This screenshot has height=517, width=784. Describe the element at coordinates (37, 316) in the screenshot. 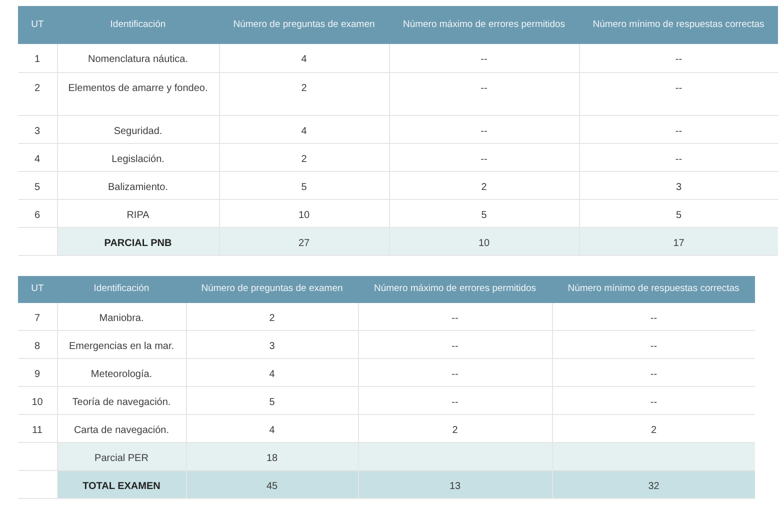

I see `table-cell: 7` at that location.